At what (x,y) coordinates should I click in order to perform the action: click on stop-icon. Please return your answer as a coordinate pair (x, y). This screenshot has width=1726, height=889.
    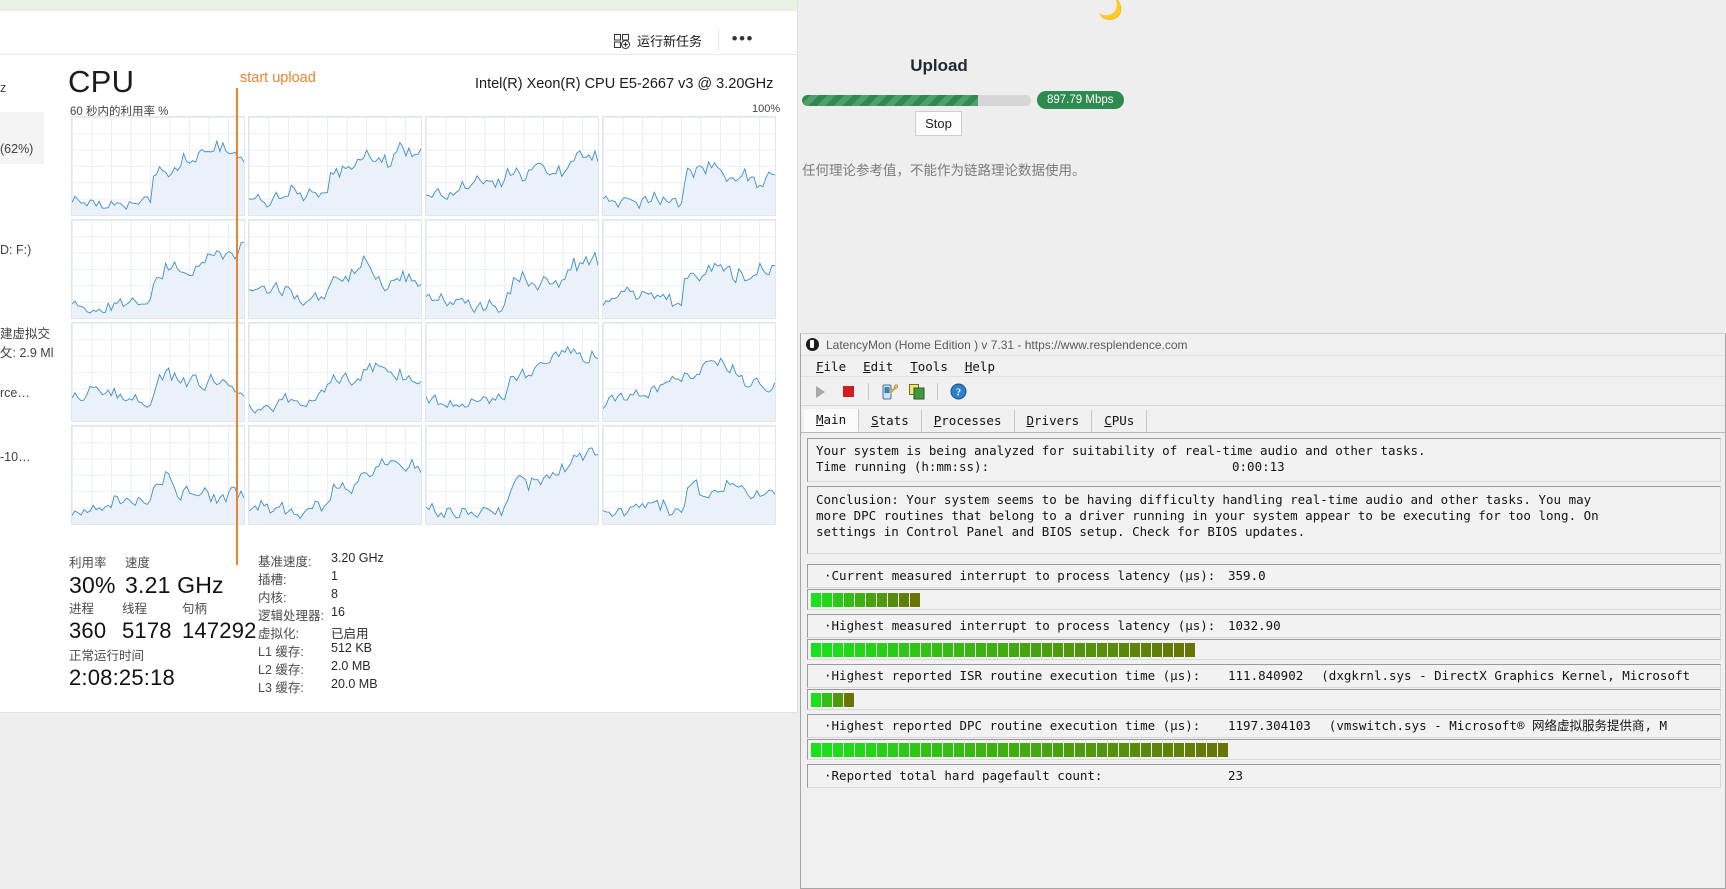
    Looking at the image, I should click on (848, 392).